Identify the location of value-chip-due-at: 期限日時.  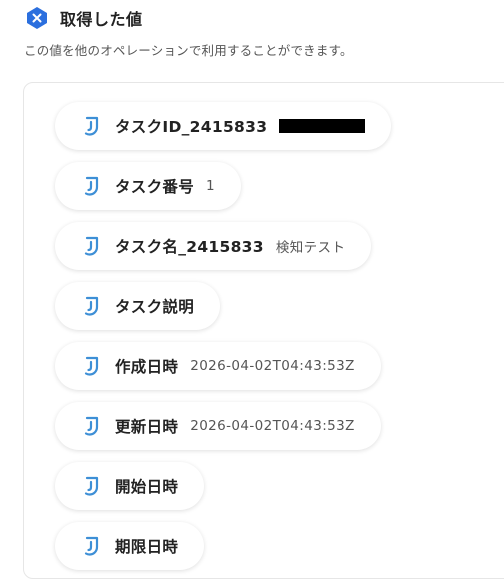
(130, 546).